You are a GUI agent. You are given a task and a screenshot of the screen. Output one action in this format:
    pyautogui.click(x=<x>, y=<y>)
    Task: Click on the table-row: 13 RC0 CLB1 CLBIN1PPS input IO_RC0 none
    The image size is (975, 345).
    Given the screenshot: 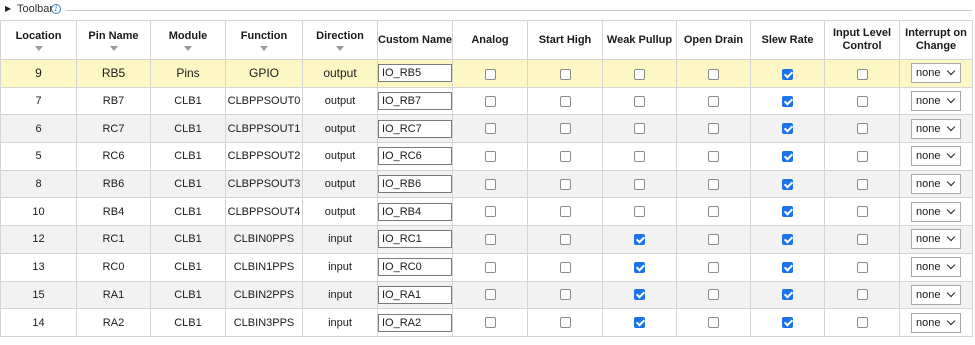 What is the action you would take?
    pyautogui.click(x=486, y=267)
    